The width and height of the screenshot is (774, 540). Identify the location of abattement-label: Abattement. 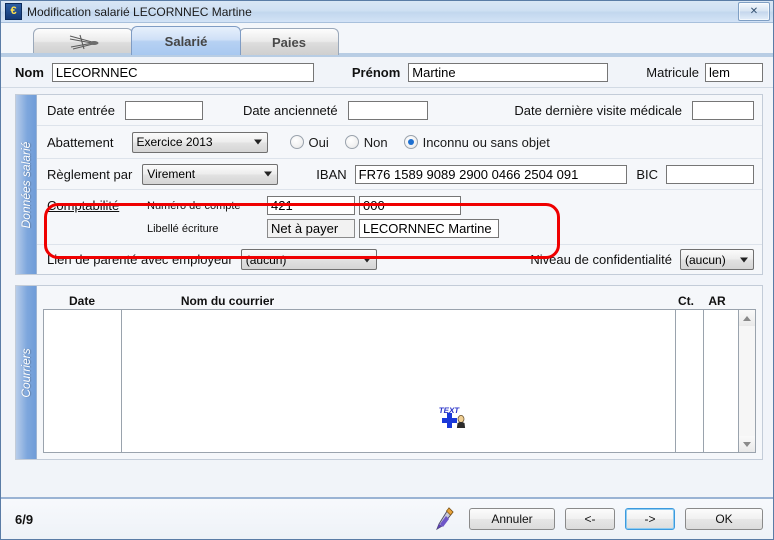
(80, 142).